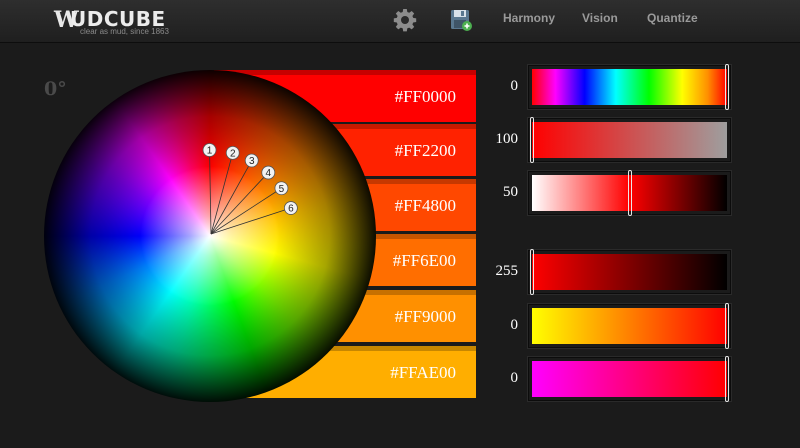 The width and height of the screenshot is (800, 448). I want to click on hue-slider, so click(629, 87).